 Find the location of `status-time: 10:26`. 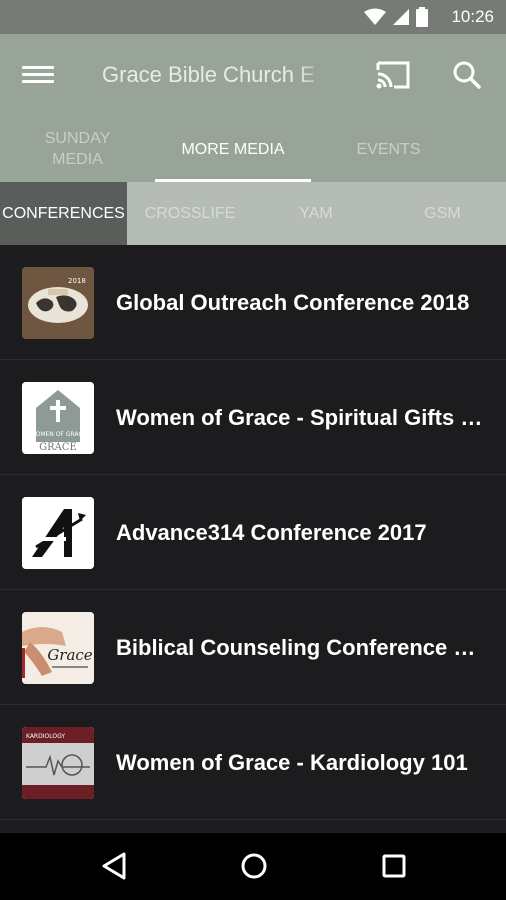

status-time: 10:26 is located at coordinates (472, 16).